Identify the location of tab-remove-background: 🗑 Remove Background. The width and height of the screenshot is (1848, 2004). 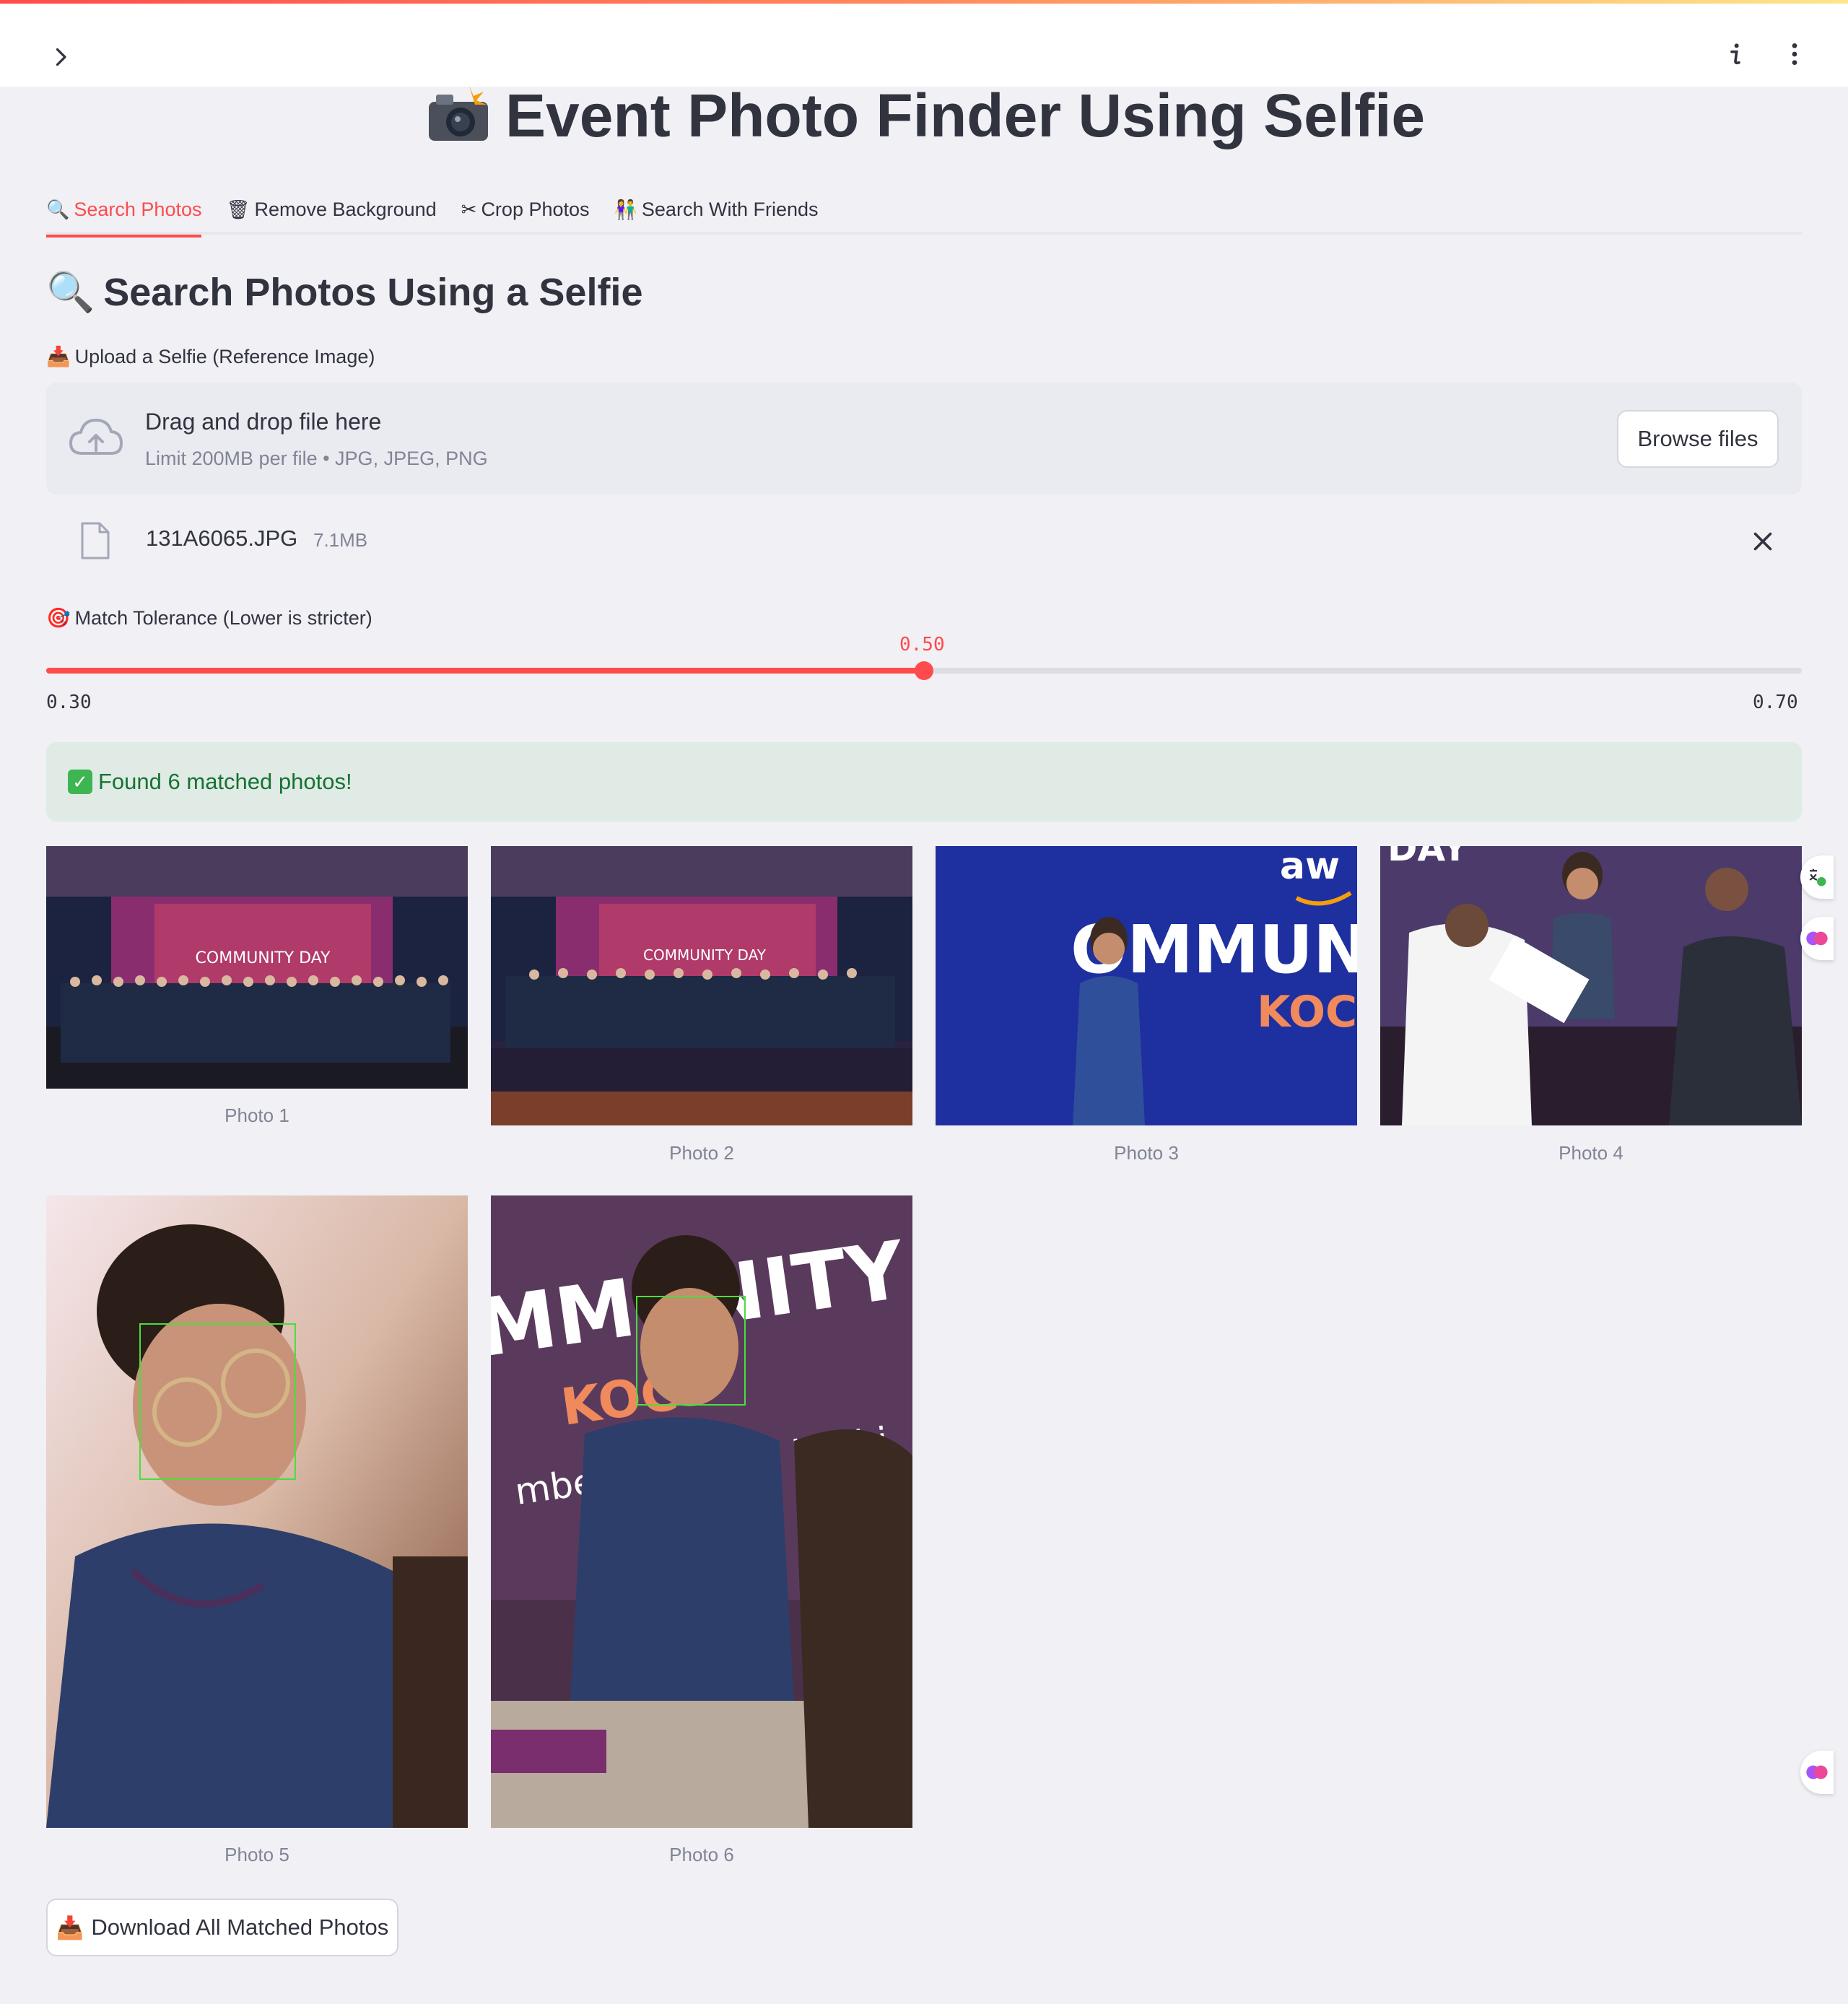
(331, 210).